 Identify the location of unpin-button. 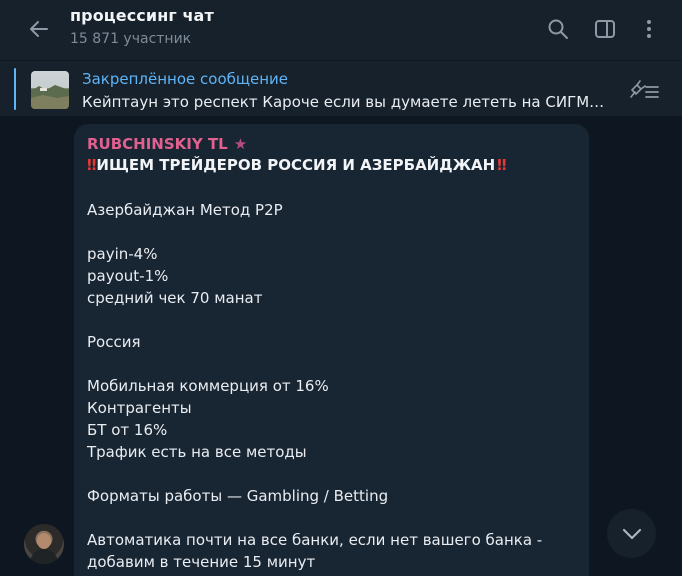
(644, 89).